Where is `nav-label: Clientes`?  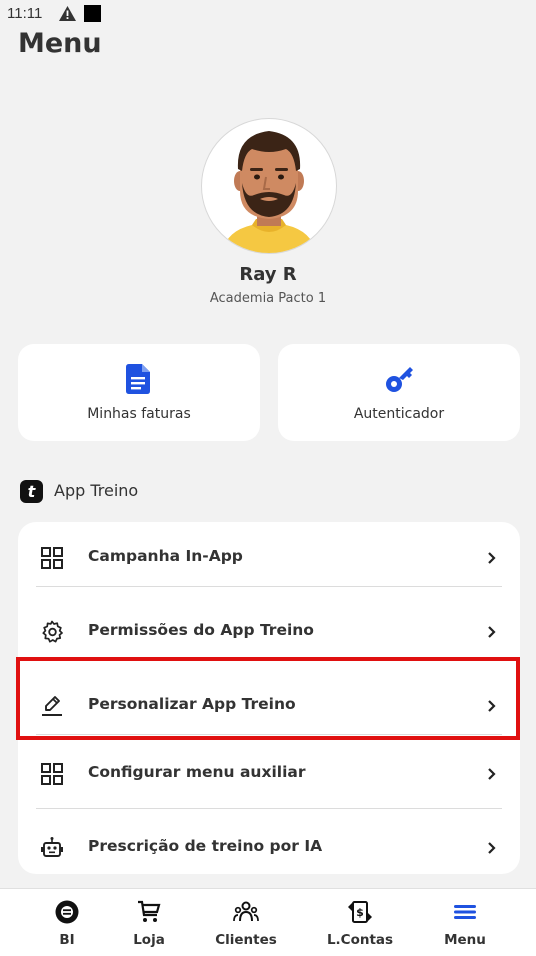 nav-label: Clientes is located at coordinates (246, 940).